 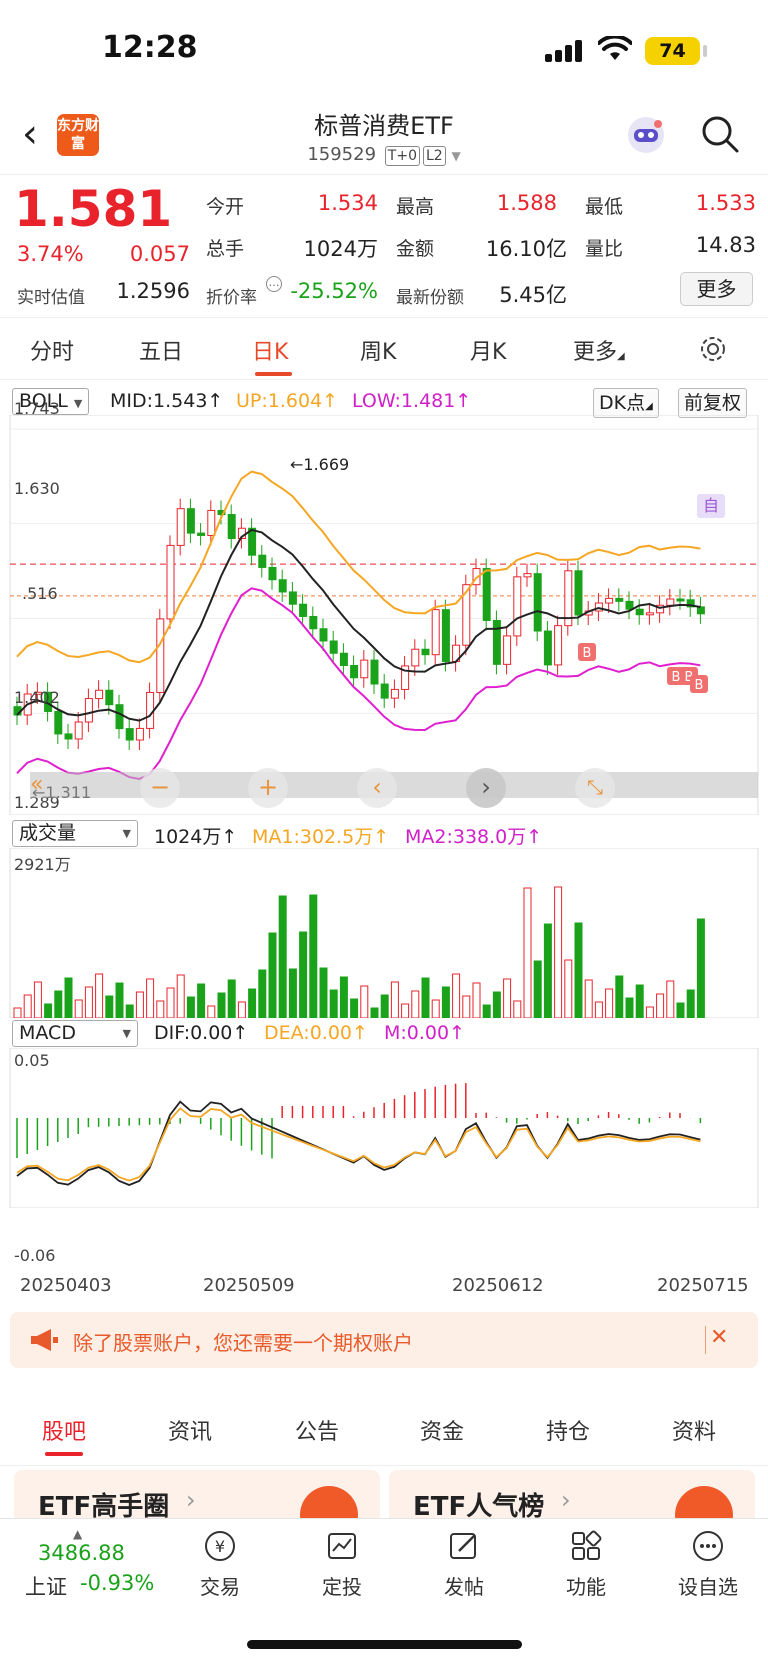 What do you see at coordinates (716, 289) in the screenshot?
I see `more-button: 更多` at bounding box center [716, 289].